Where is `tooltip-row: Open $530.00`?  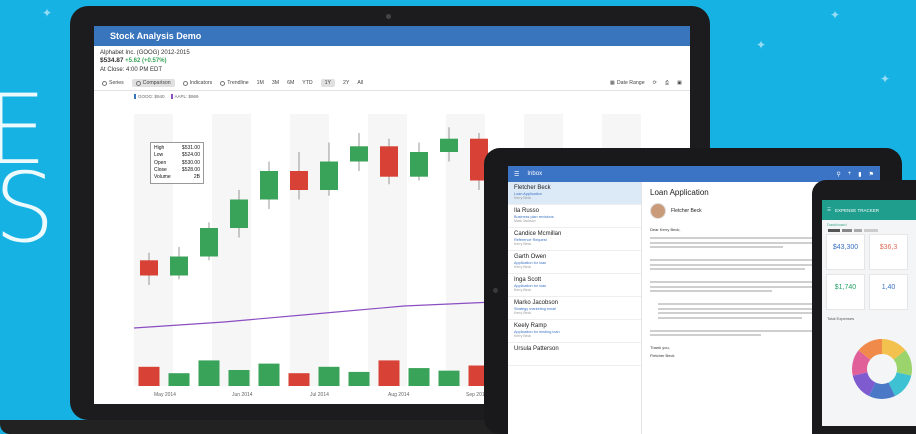
tooltip-row: Open $530.00 is located at coordinates (177, 163).